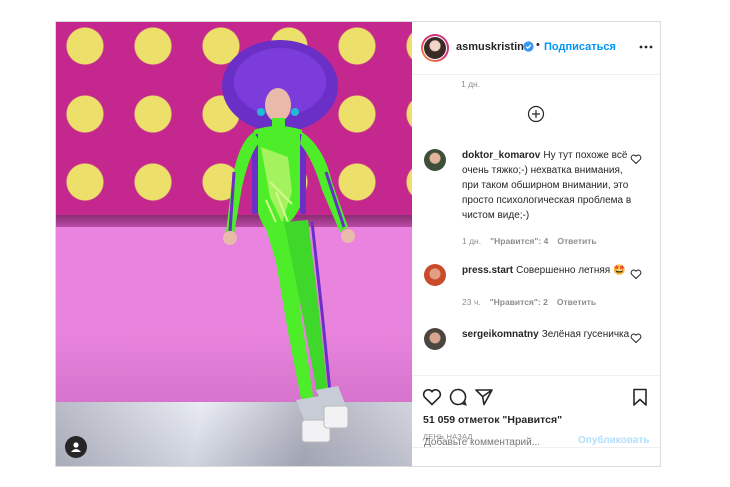 The width and height of the screenshot is (730, 487). I want to click on comment-icon, so click(458, 397).